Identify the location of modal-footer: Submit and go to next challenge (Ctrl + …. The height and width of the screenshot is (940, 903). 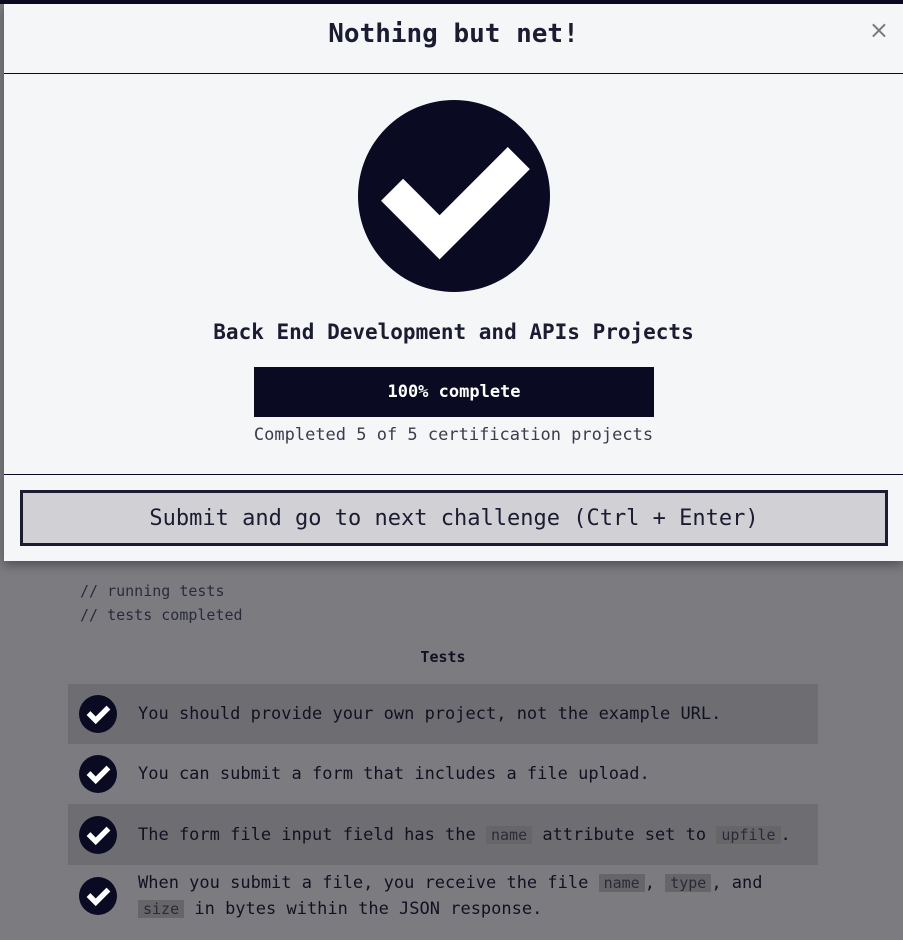
(453, 518).